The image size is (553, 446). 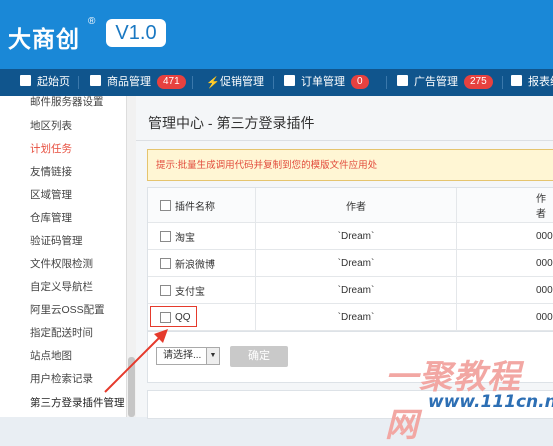 I want to click on count-badge: 0, so click(x=360, y=82).